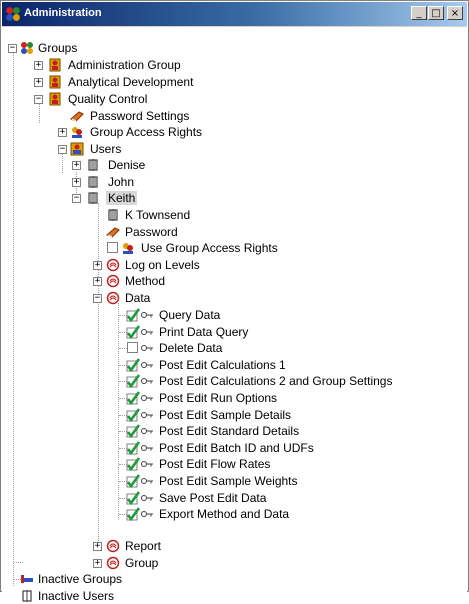 The image size is (469, 604). I want to click on data-permission-item: Post Edit Sample Weights, so click(202, 481).